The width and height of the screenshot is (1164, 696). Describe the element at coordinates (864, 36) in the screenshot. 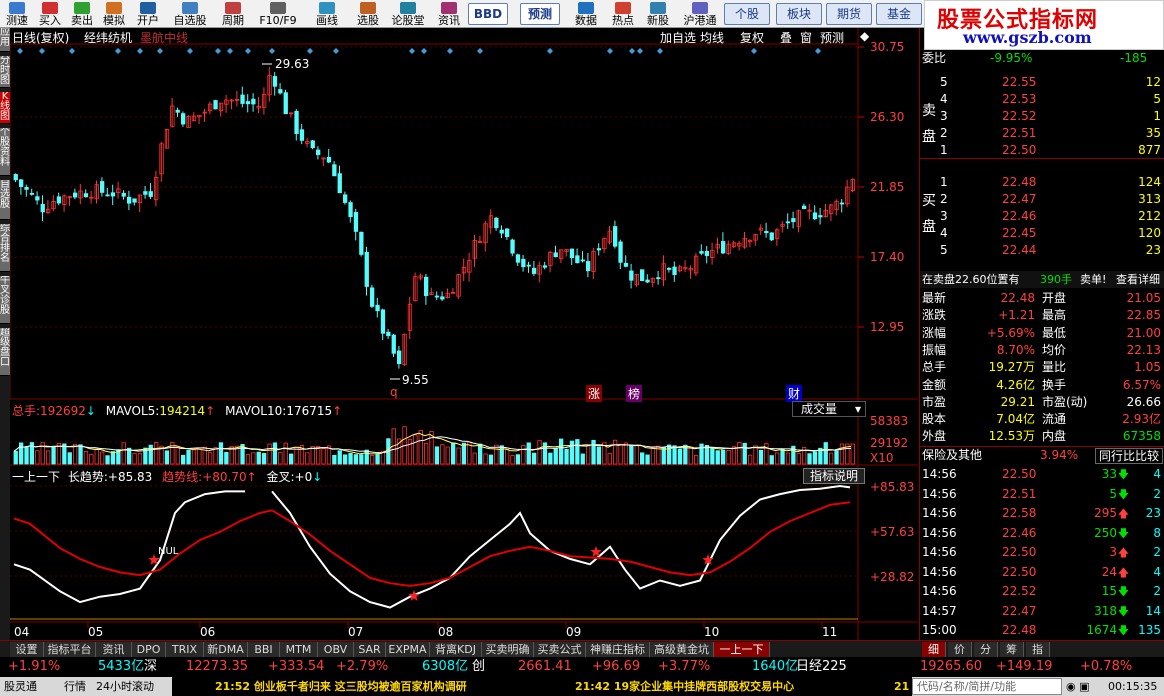

I see `chart-top-button-6: ◆` at that location.